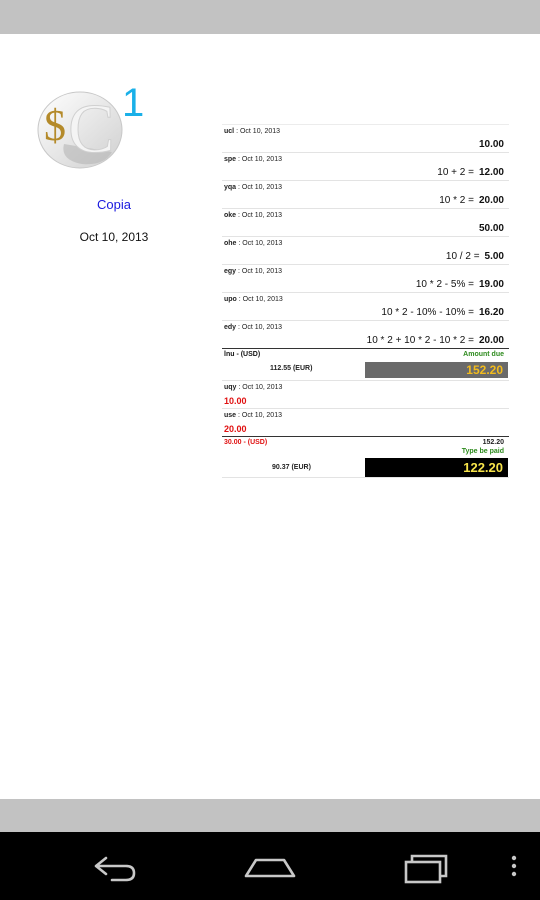 This screenshot has width=540, height=900. What do you see at coordinates (365, 166) in the screenshot?
I see `line-item: spe : Oct 10, 2013 10 + 2 = 12.00` at bounding box center [365, 166].